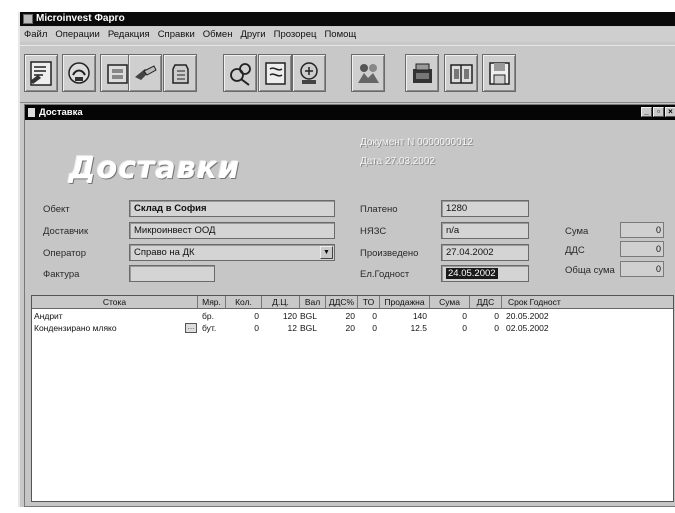  I want to click on cell-expiry: 20.05.2002, so click(527, 316).